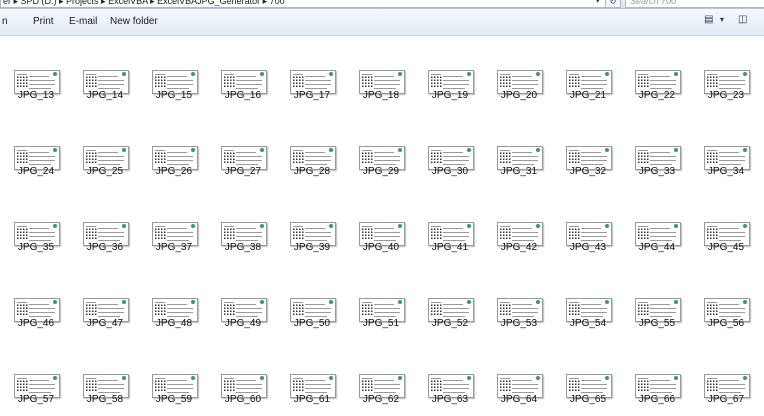 This screenshot has height=416, width=764. I want to click on file-name: JPG_44, so click(657, 247).